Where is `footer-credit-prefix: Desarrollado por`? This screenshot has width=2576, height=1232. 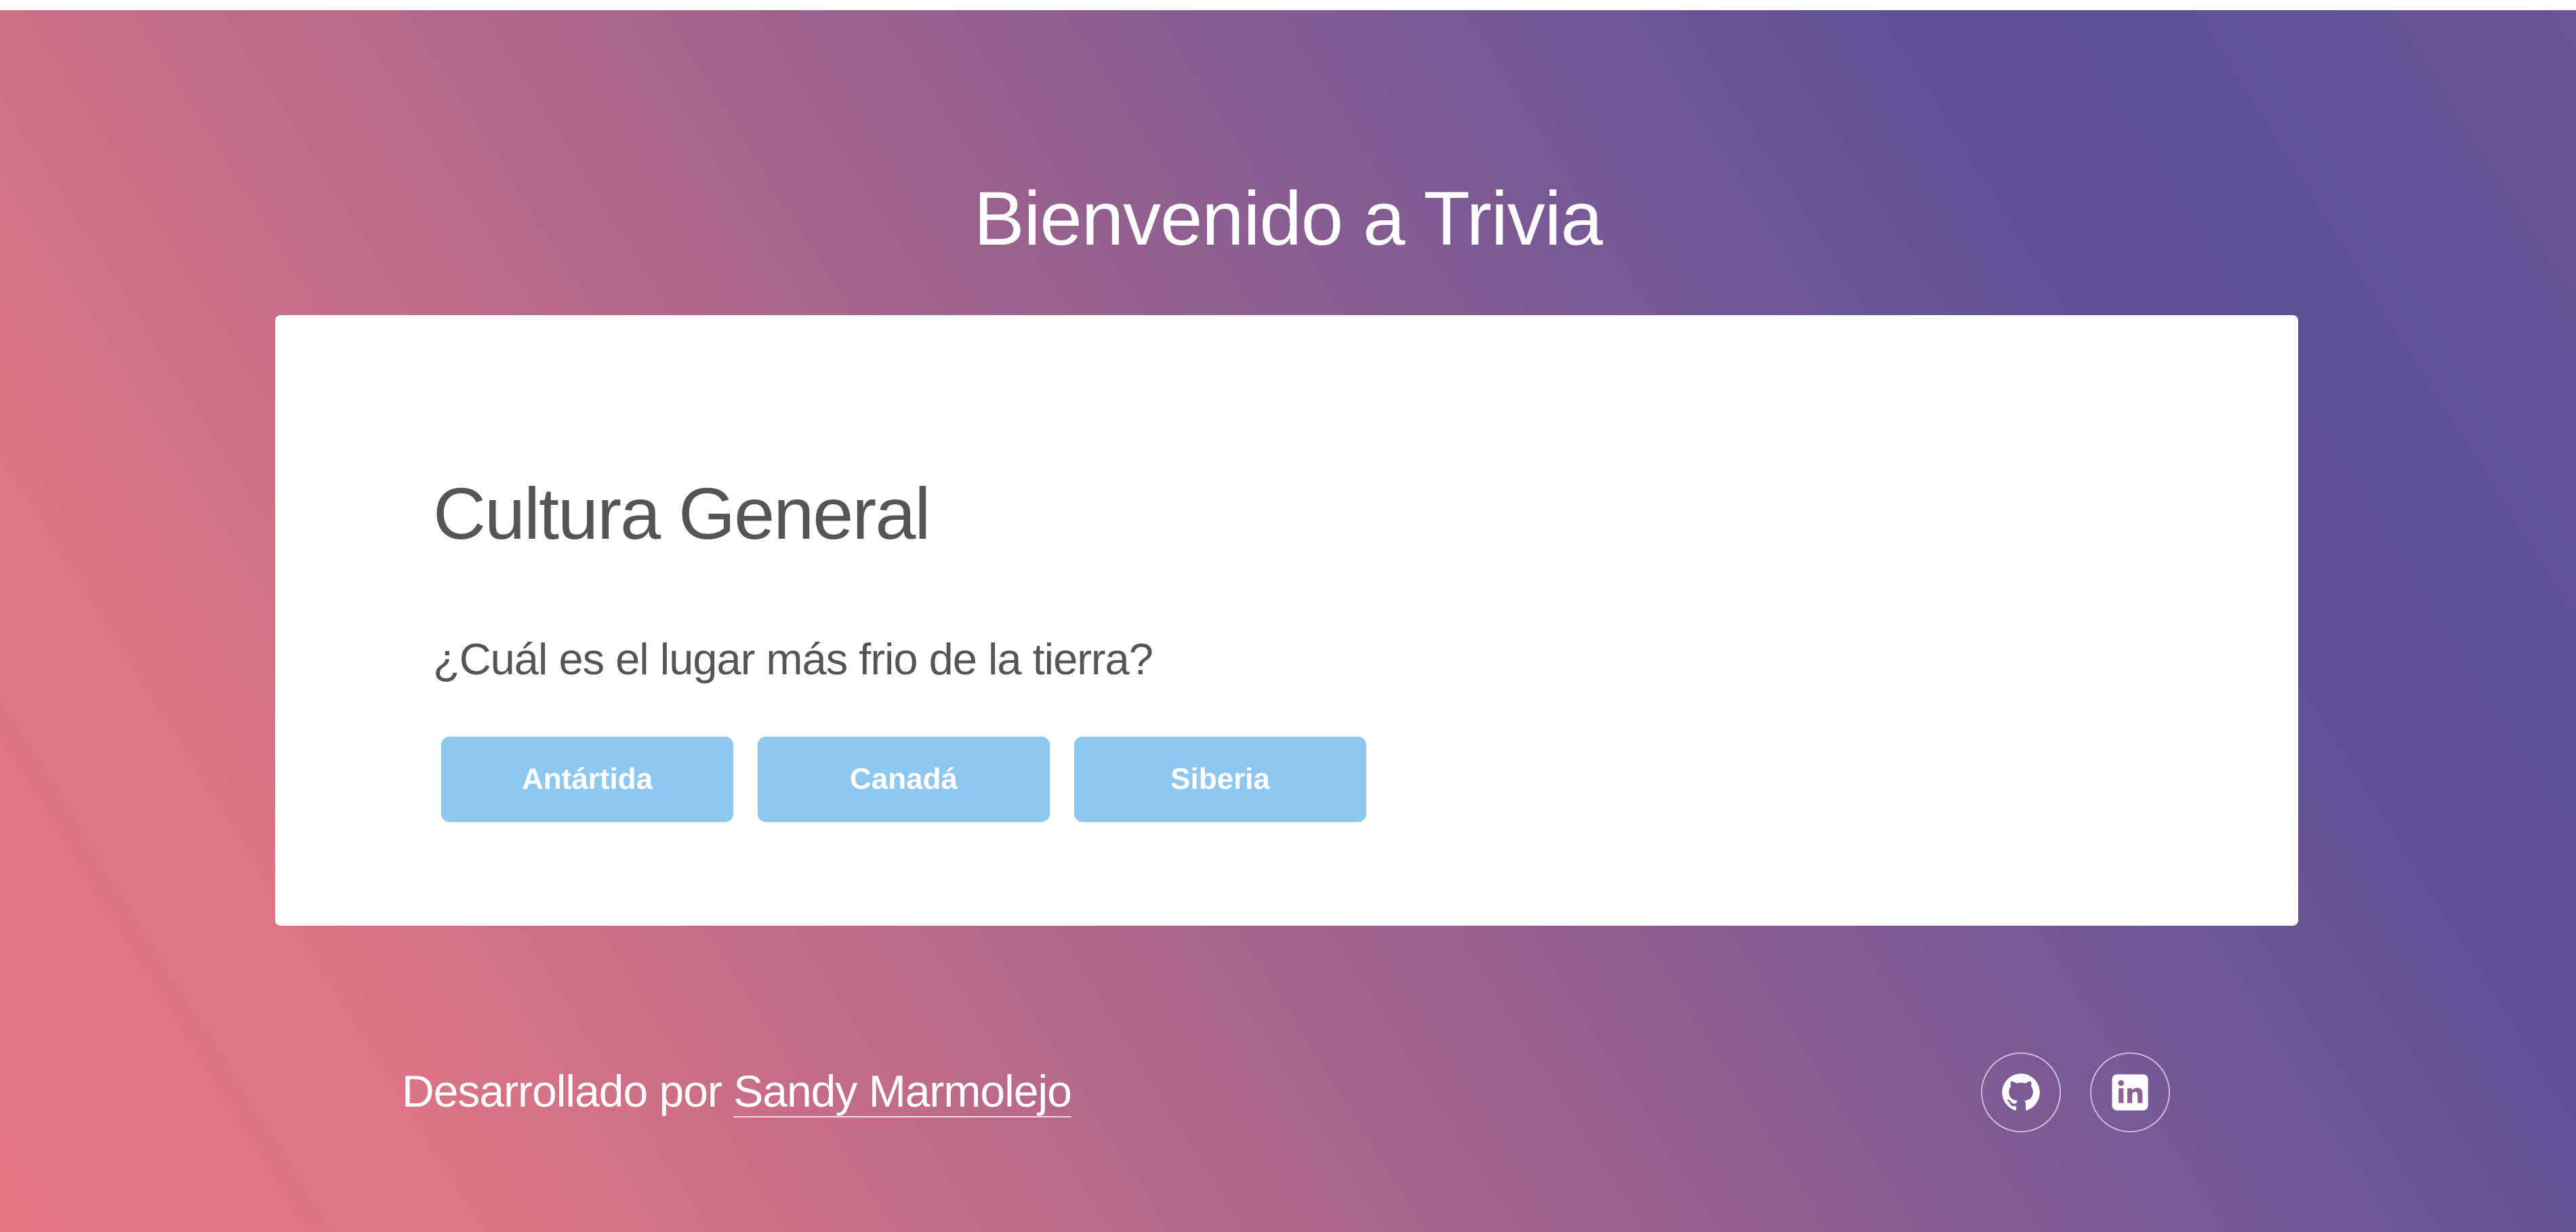 footer-credit-prefix: Desarrollado por is located at coordinates (568, 1091).